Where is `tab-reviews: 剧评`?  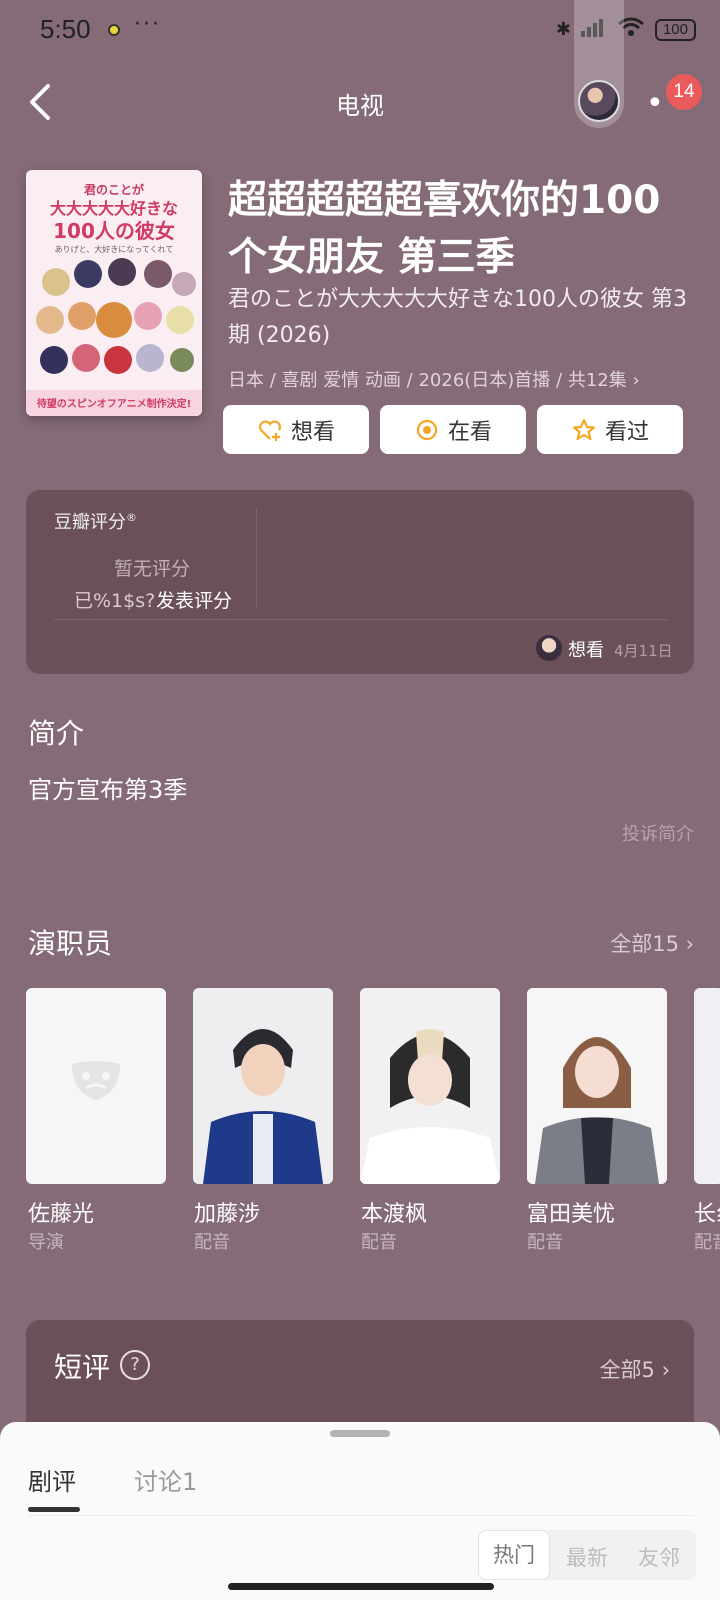 tab-reviews: 剧评 is located at coordinates (52, 1479).